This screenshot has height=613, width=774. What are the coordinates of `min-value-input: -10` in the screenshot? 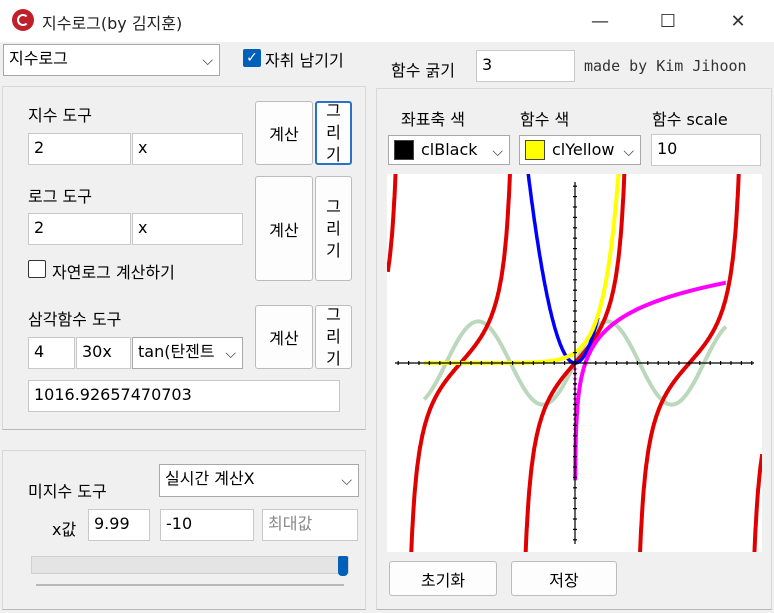 It's located at (207, 525).